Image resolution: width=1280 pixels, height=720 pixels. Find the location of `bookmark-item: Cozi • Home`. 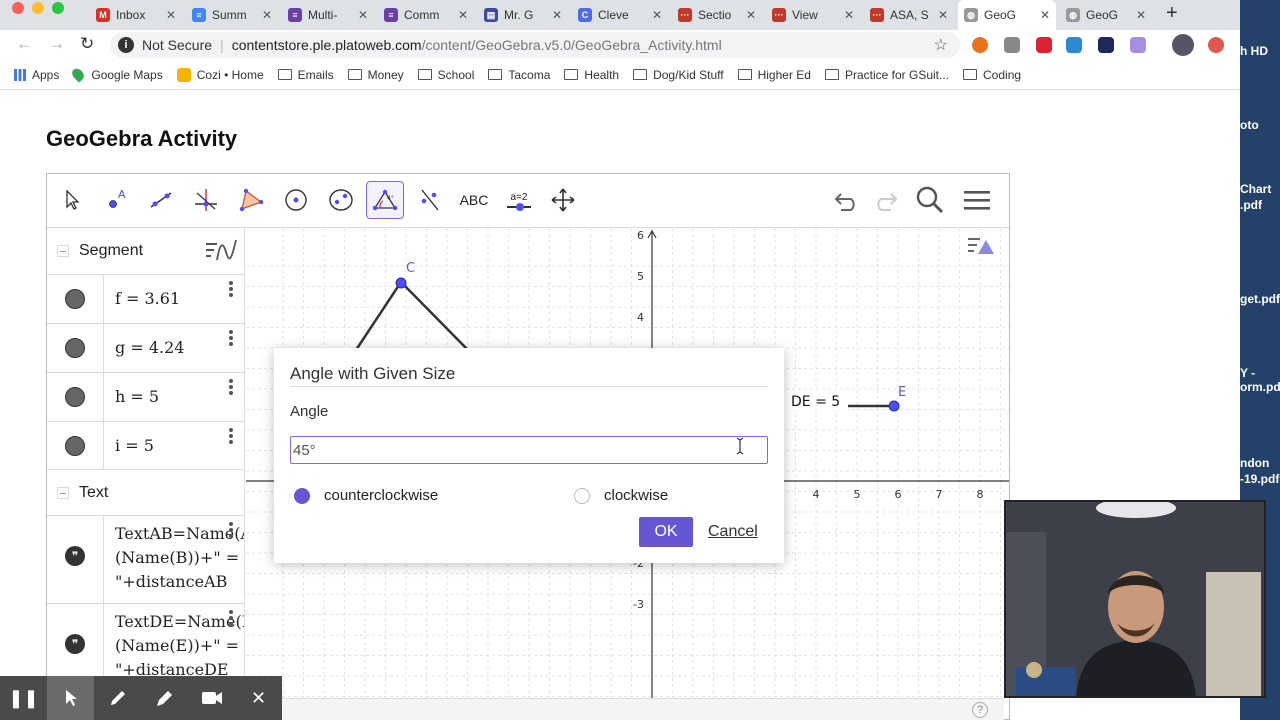

bookmark-item: Cozi • Home is located at coordinates (220, 74).